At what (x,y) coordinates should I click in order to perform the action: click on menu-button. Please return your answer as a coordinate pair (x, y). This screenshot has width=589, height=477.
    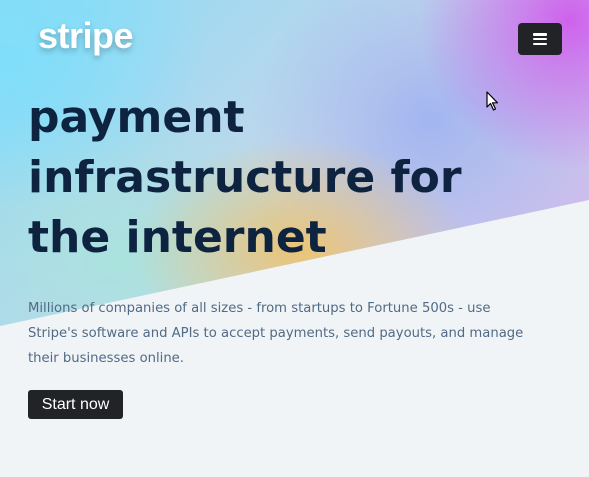
    Looking at the image, I should click on (540, 39).